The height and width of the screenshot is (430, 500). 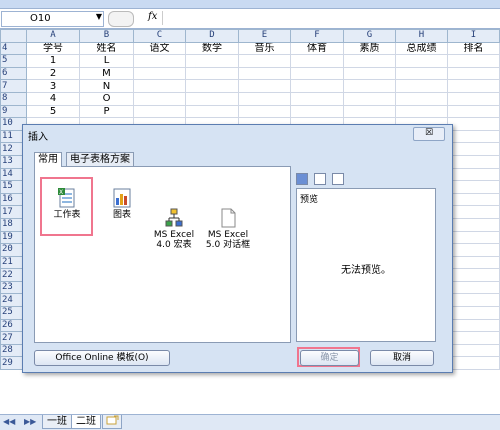 What do you see at coordinates (106, 98) in the screenshot?
I see `cell: O` at bounding box center [106, 98].